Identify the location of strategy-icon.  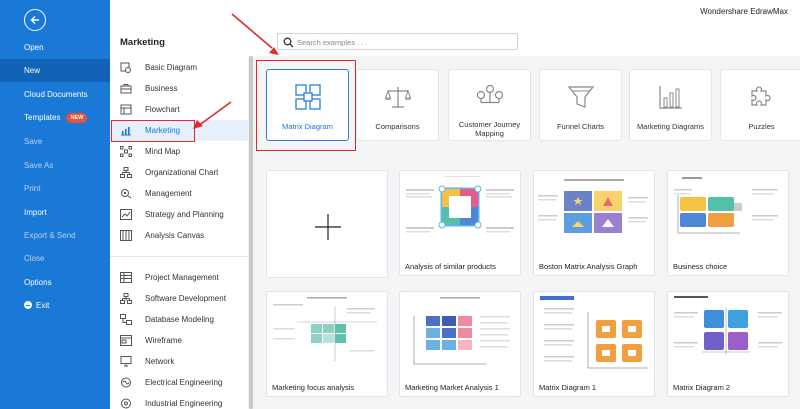
(126, 214).